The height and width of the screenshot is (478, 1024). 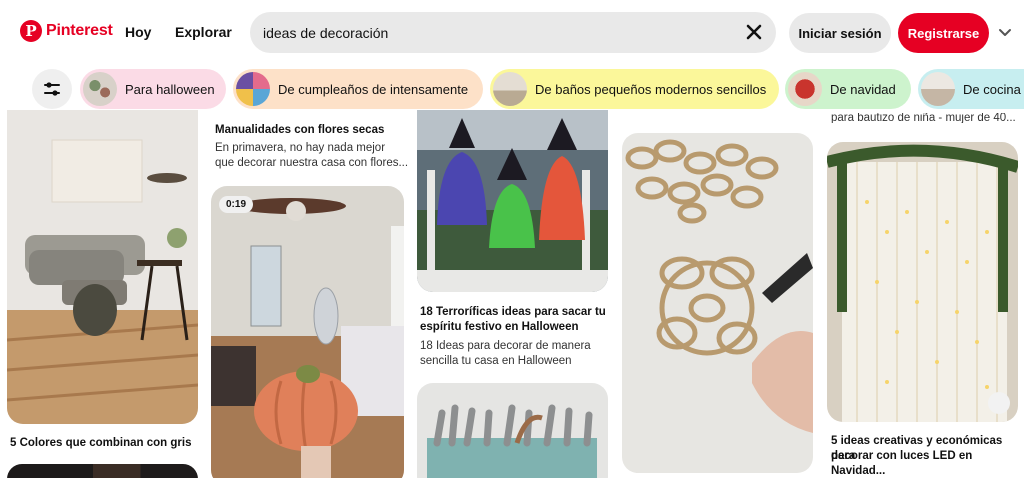 What do you see at coordinates (138, 32) in the screenshot?
I see `nav-link-hoy: Hoy` at bounding box center [138, 32].